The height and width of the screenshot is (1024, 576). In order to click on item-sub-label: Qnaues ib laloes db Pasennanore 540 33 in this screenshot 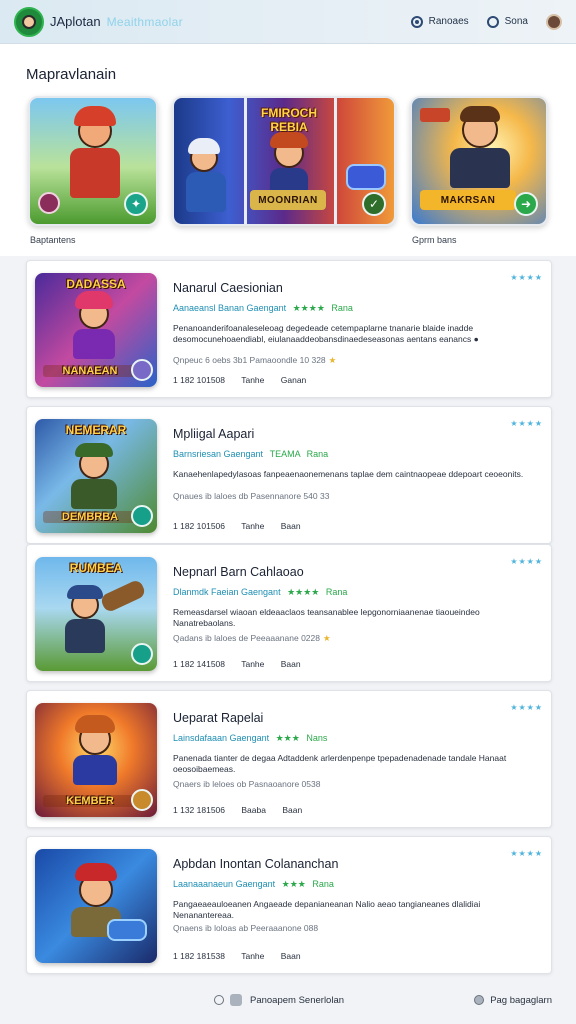, I will do `click(251, 496)`.